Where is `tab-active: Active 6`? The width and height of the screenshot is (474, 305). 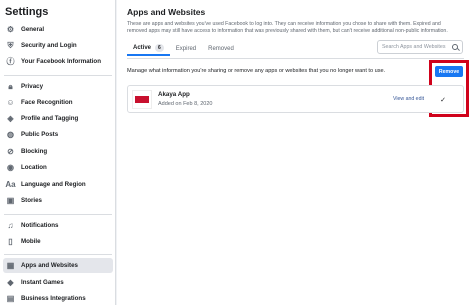
tab-active: Active 6 is located at coordinates (148, 49).